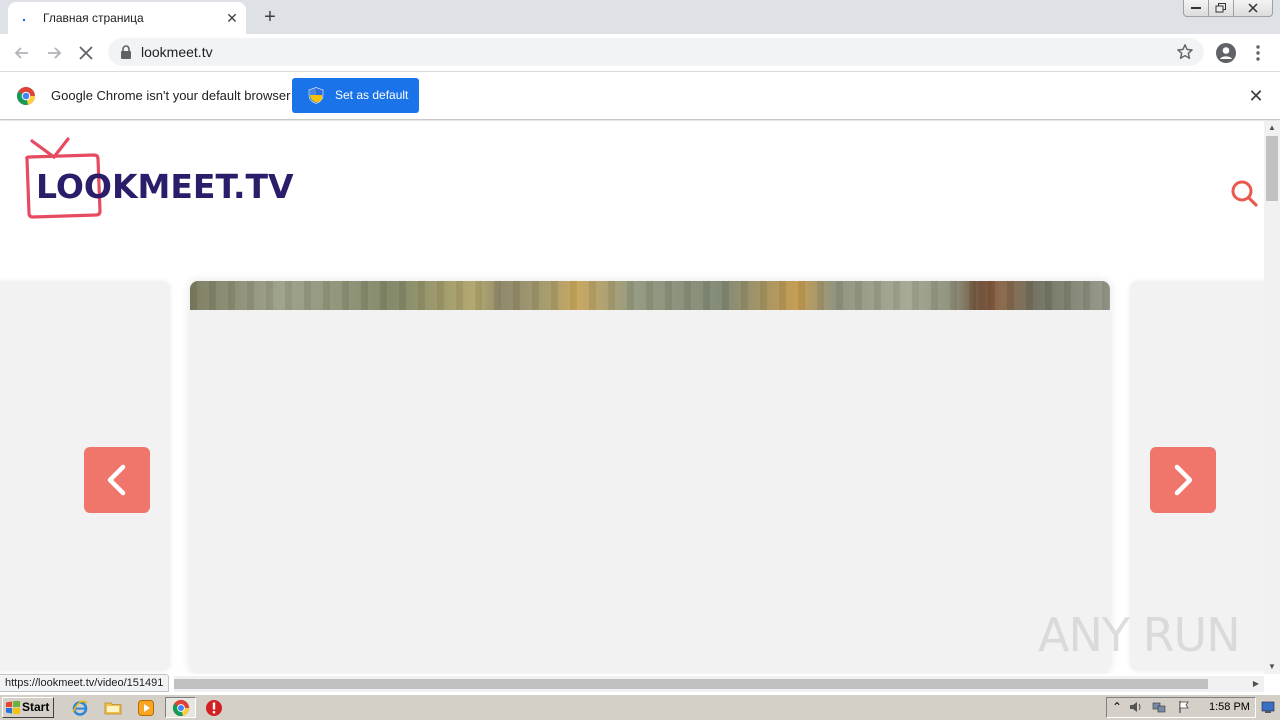  I want to click on anyrun-watermark: ANY RUN, so click(1139, 635).